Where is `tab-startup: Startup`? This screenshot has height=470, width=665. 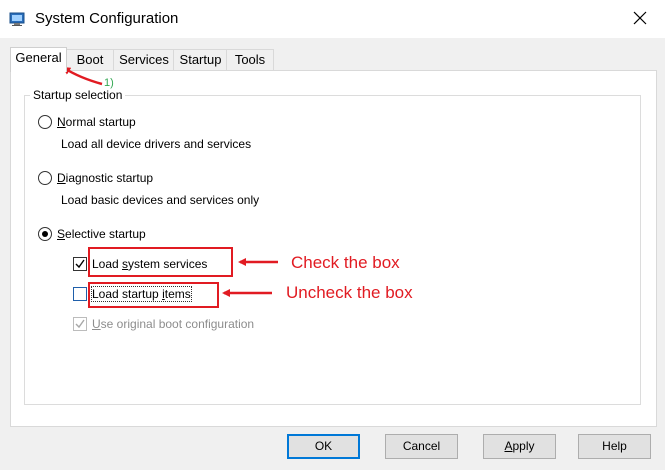 tab-startup: Startup is located at coordinates (200, 60).